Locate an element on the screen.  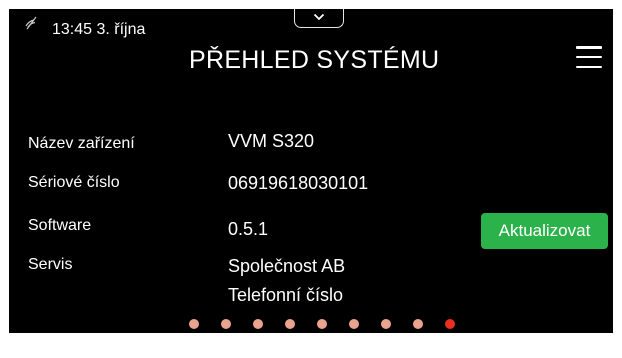
chevron-down-icon is located at coordinates (319, 17).